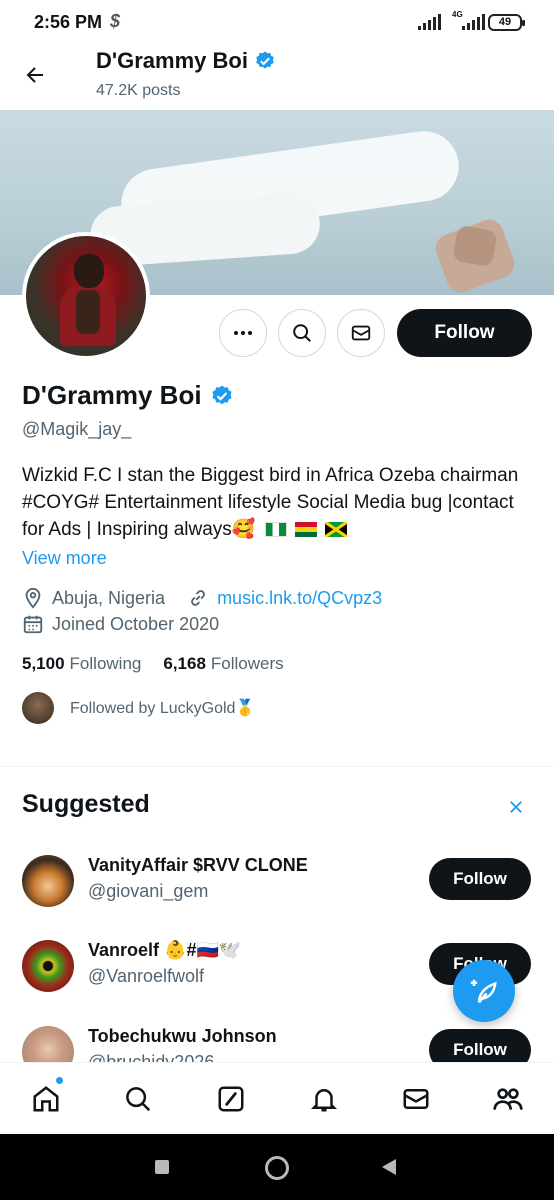 Image resolution: width=554 pixels, height=1200 pixels. What do you see at coordinates (275, 530) in the screenshot?
I see `nigeria-flag-icon` at bounding box center [275, 530].